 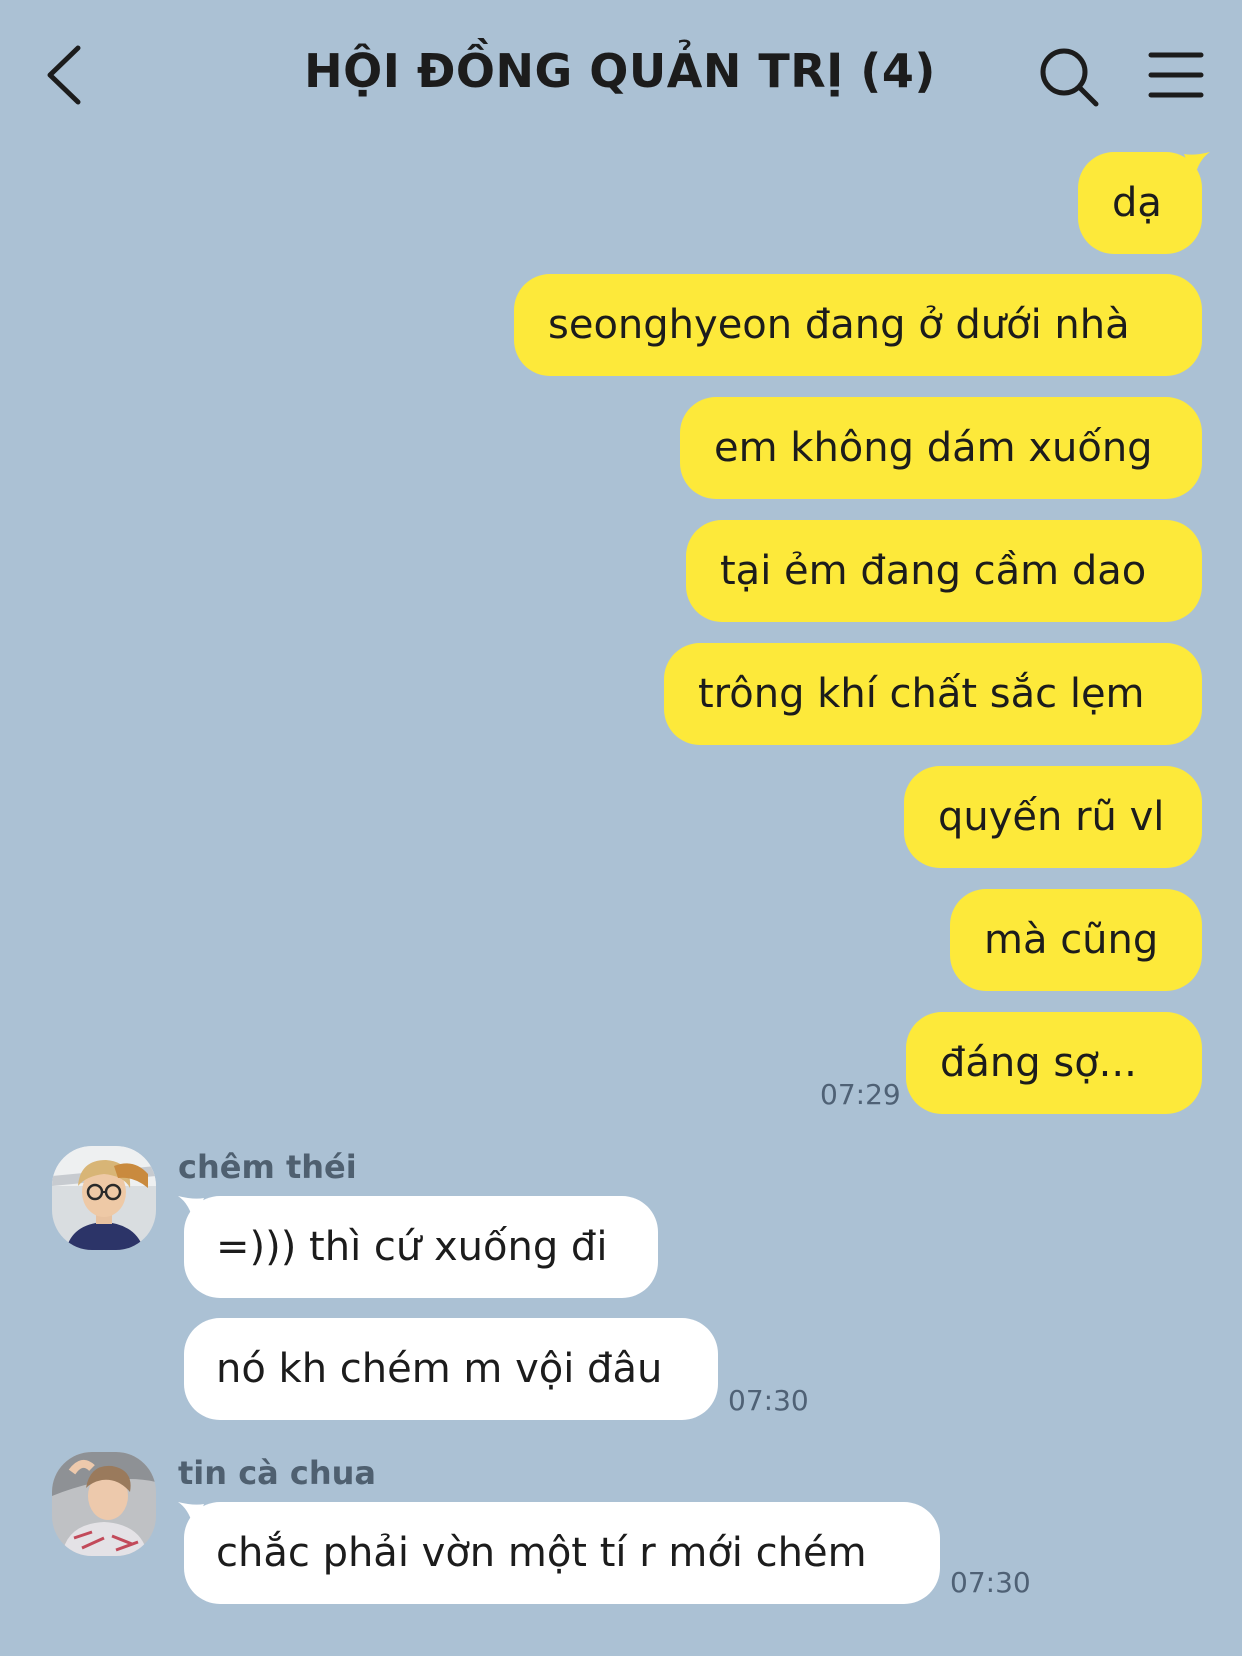 I want to click on menu-button, so click(x=1176, y=75).